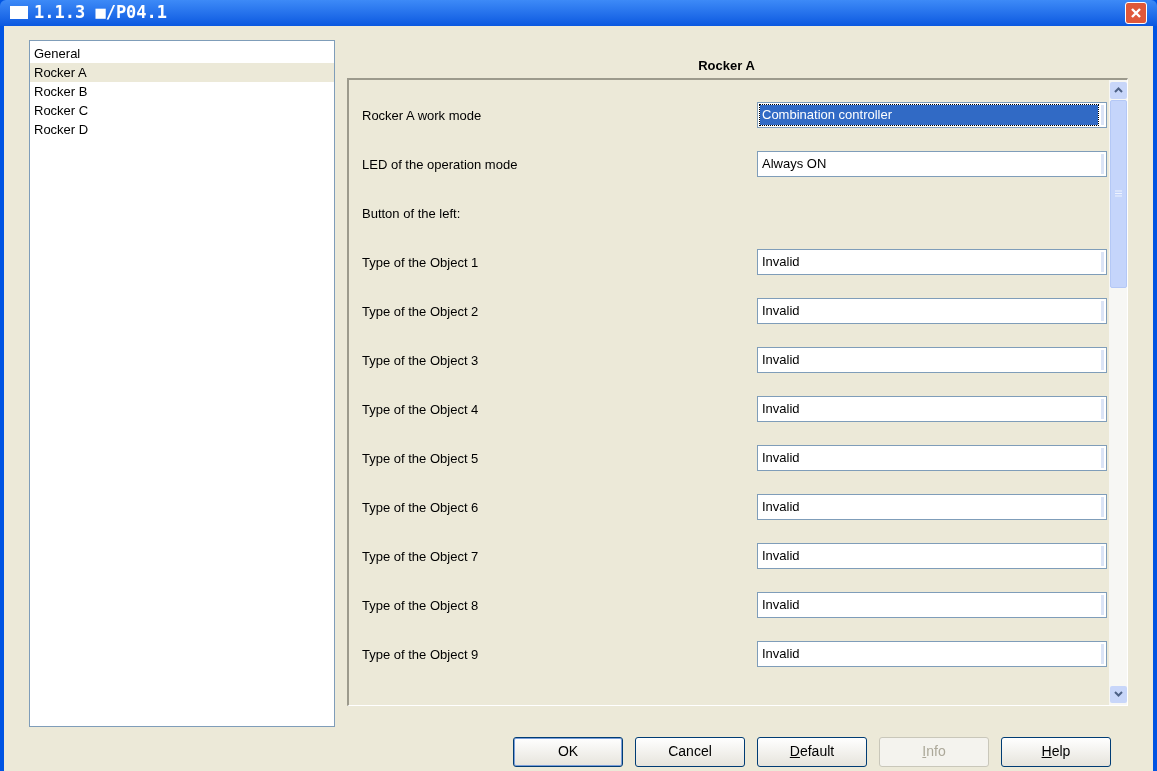 The height and width of the screenshot is (771, 1157). I want to click on close-button, so click(1136, 12).